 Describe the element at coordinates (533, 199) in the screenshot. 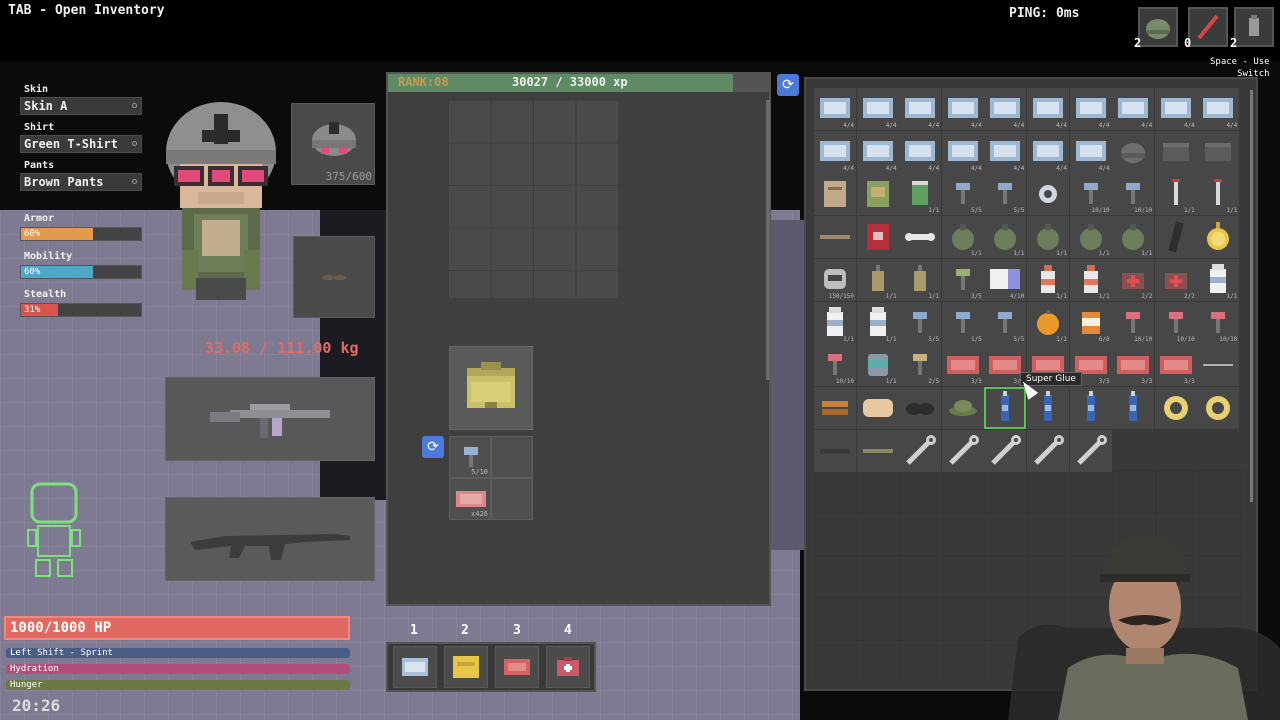

I see `container-grid` at that location.